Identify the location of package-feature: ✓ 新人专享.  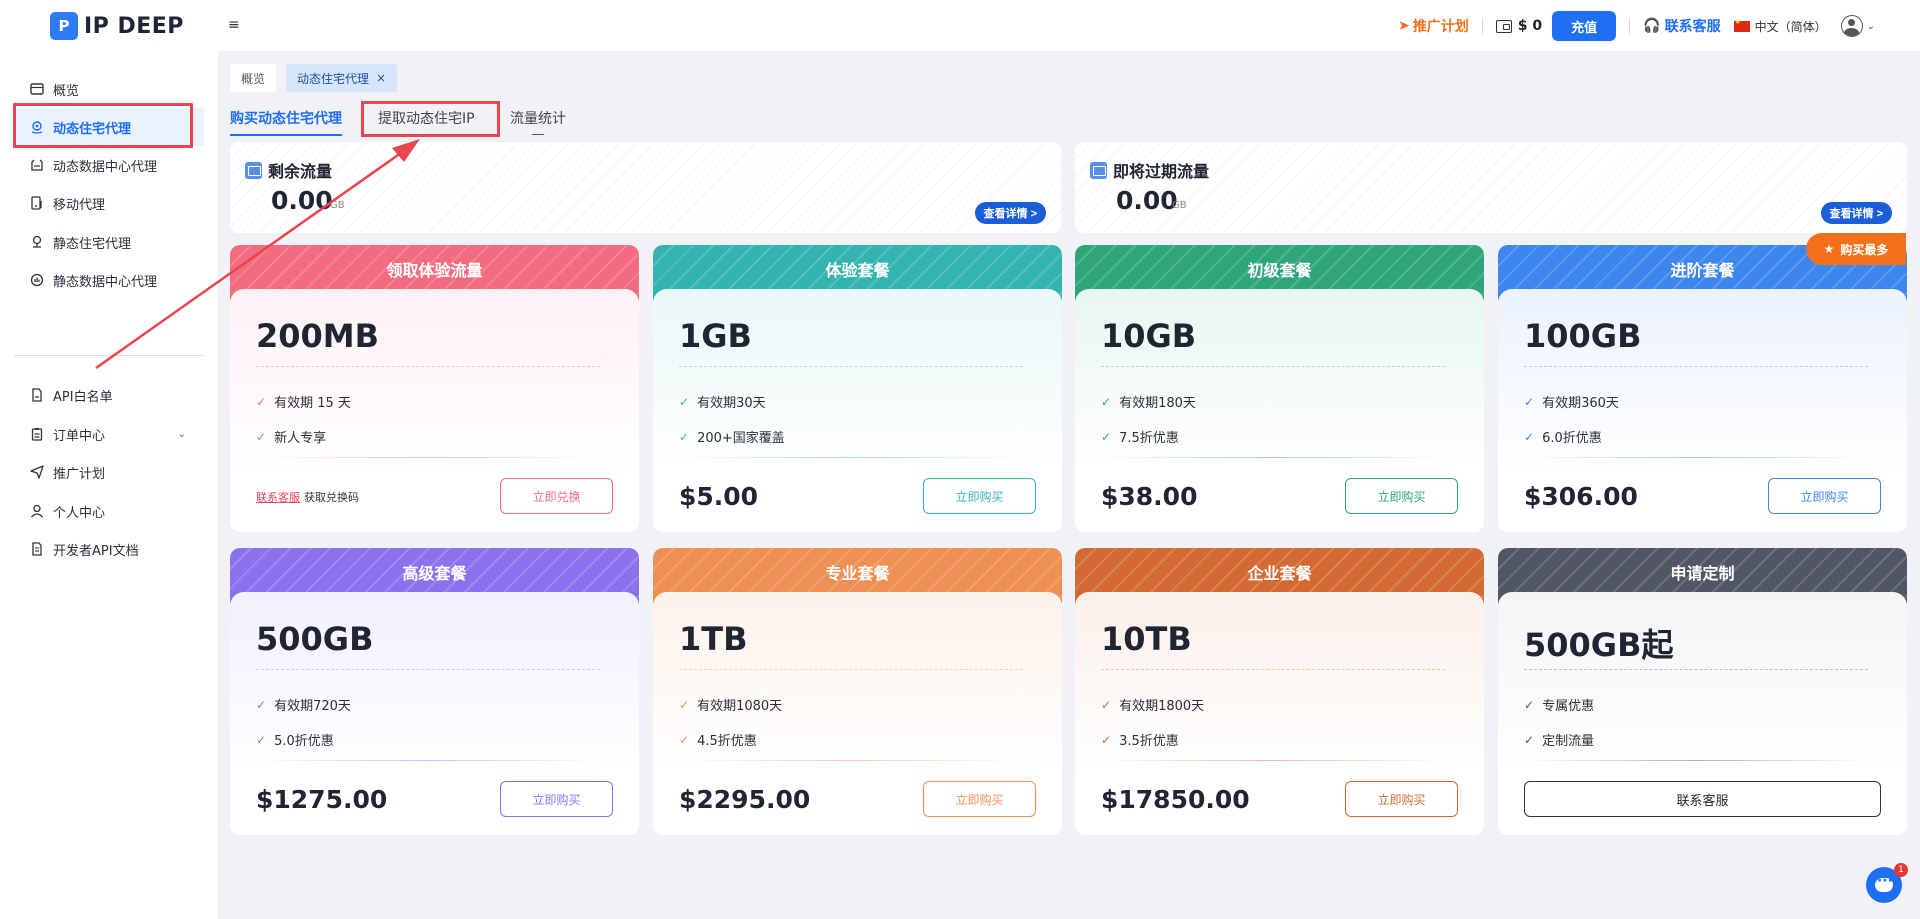
(291, 438).